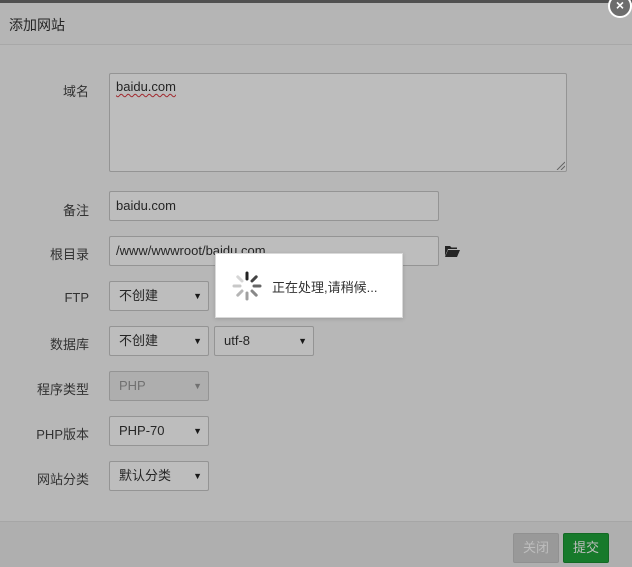 The image size is (632, 567). I want to click on spinner-icon, so click(247, 286).